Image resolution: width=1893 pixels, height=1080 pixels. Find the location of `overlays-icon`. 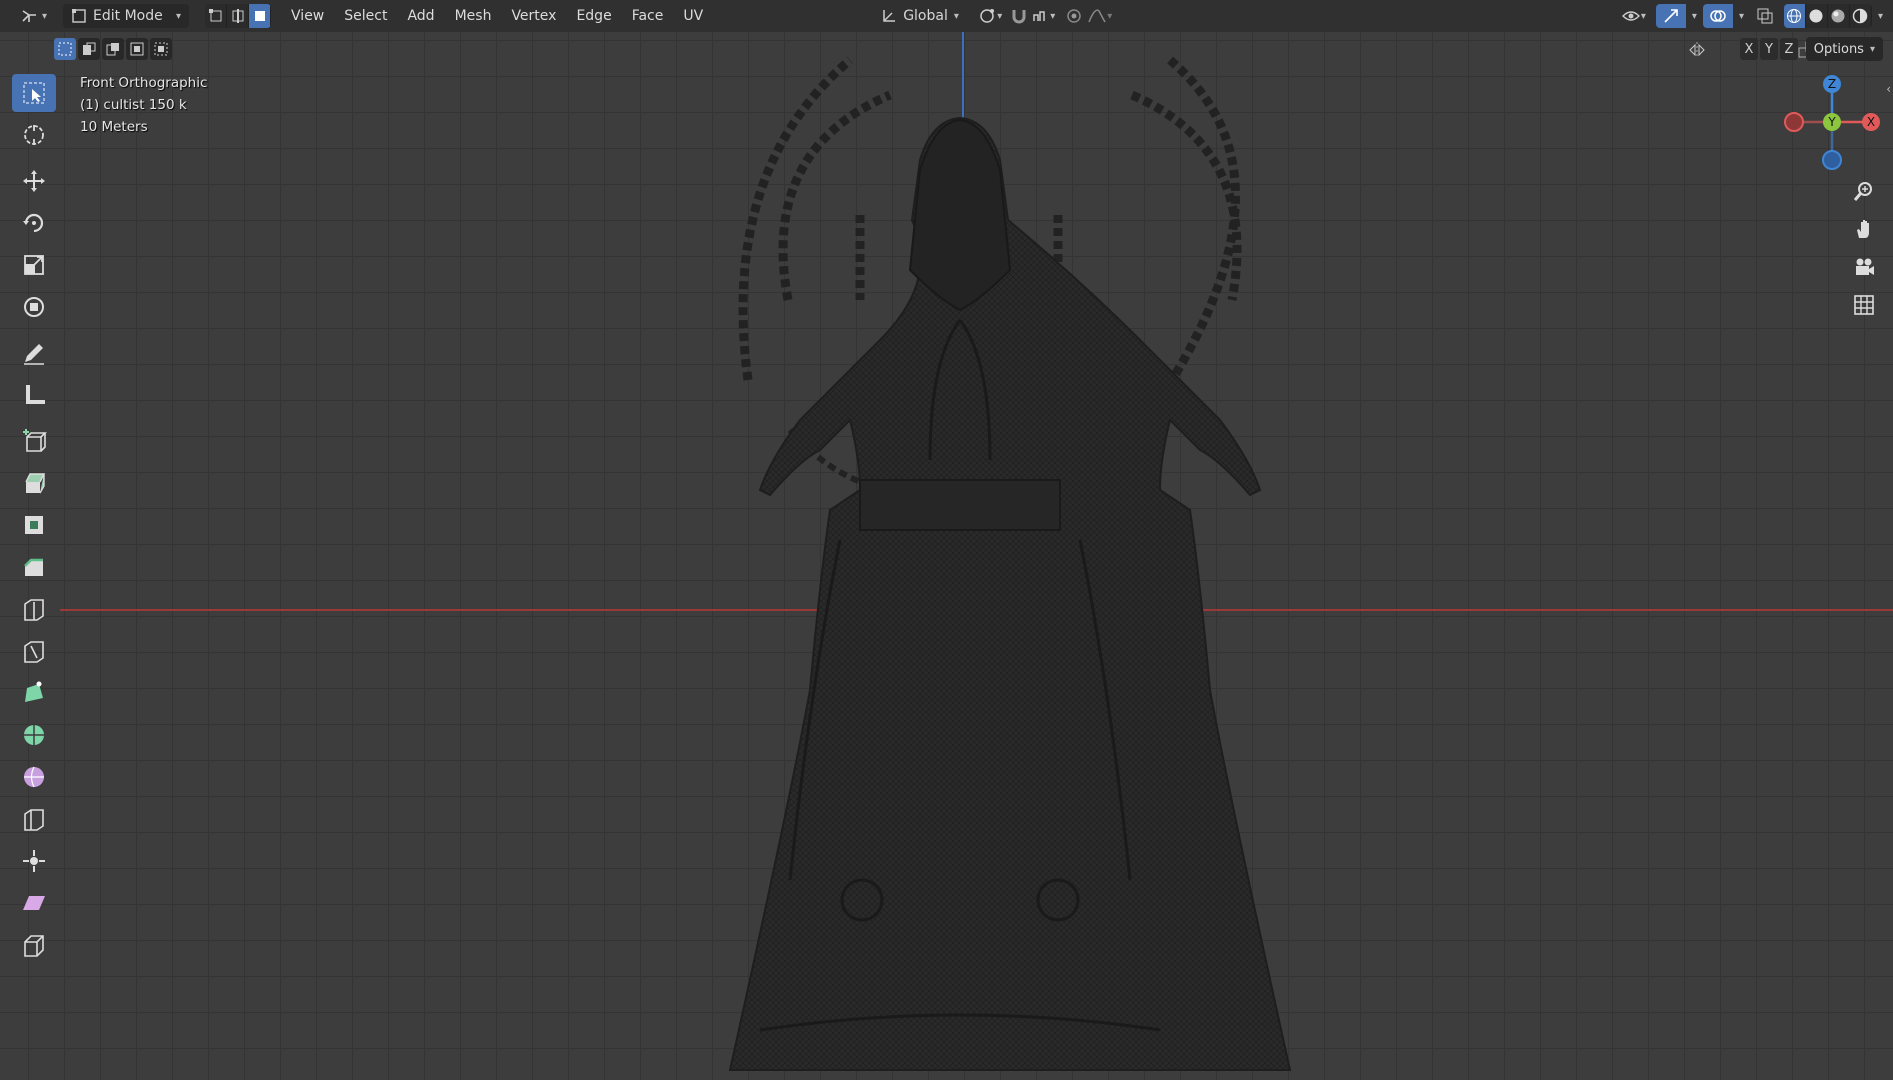

overlays-icon is located at coordinates (1718, 16).